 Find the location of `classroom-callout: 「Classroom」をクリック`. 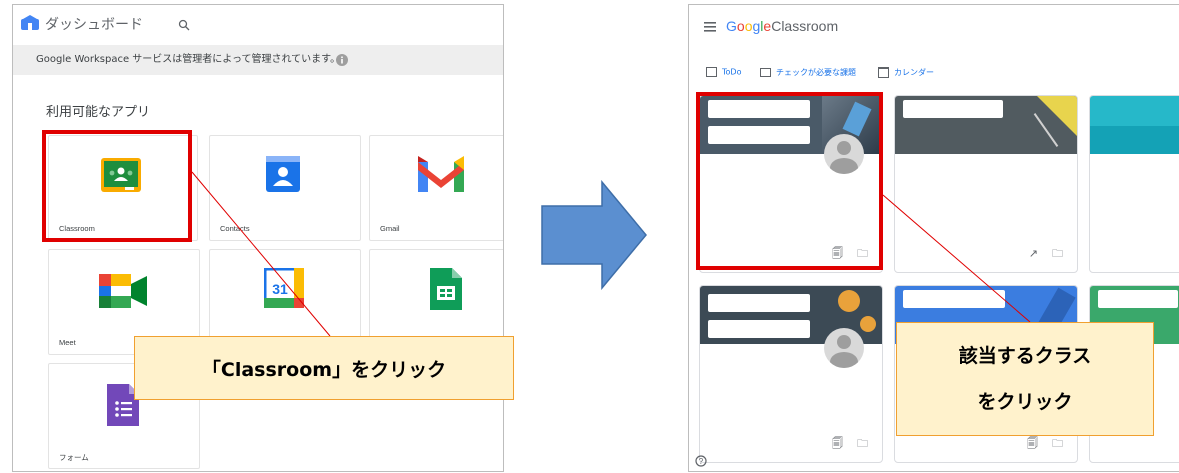

classroom-callout: 「Classroom」をクリック is located at coordinates (324, 368).